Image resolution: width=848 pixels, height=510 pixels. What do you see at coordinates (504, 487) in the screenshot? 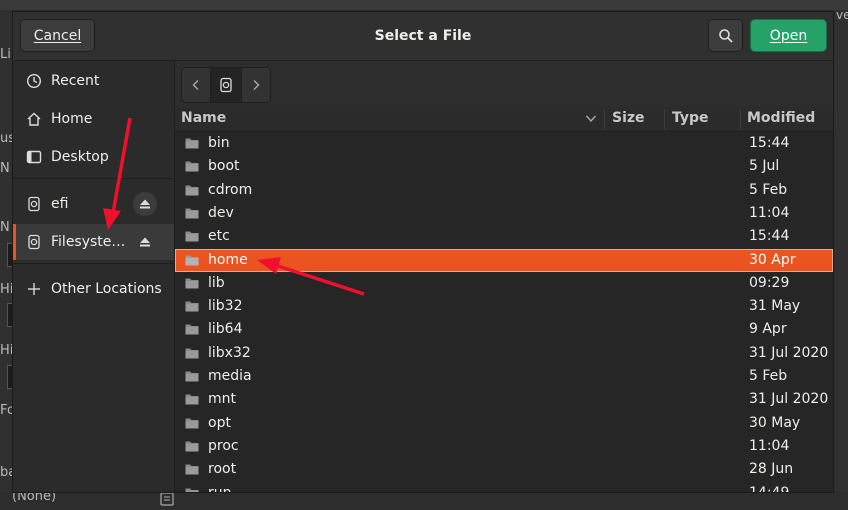
I see `file-row: run 14:49` at bounding box center [504, 487].